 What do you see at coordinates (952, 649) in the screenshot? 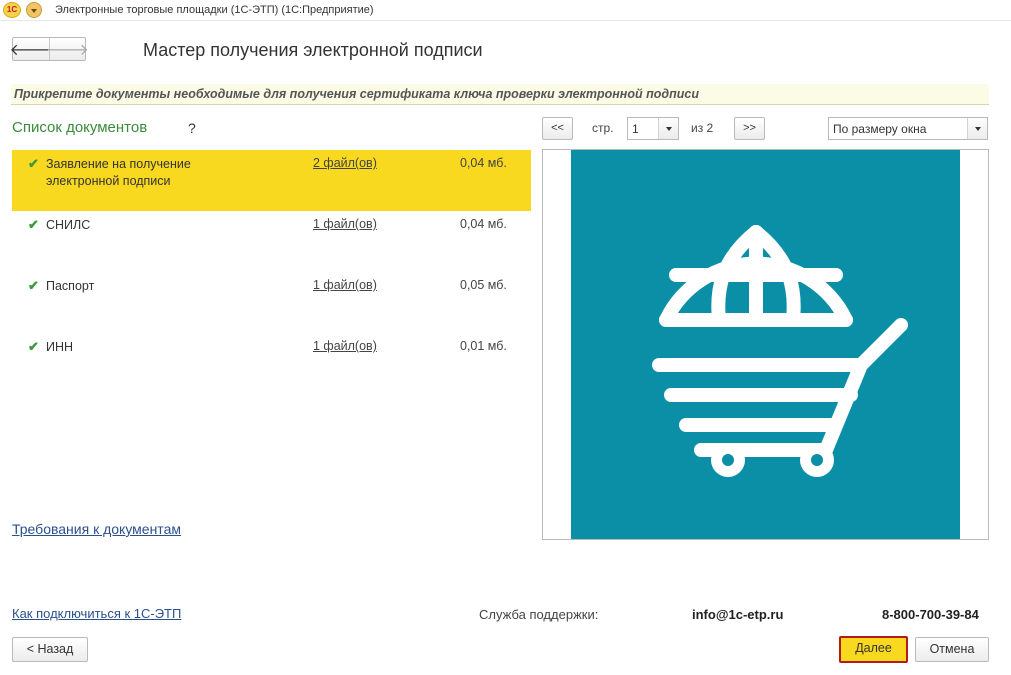
I see `cancel-button: Отмена` at bounding box center [952, 649].